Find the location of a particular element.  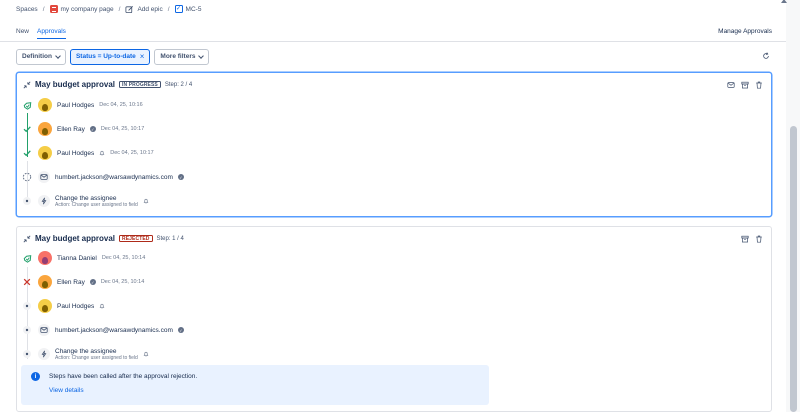

refresh-icon is located at coordinates (766, 56).